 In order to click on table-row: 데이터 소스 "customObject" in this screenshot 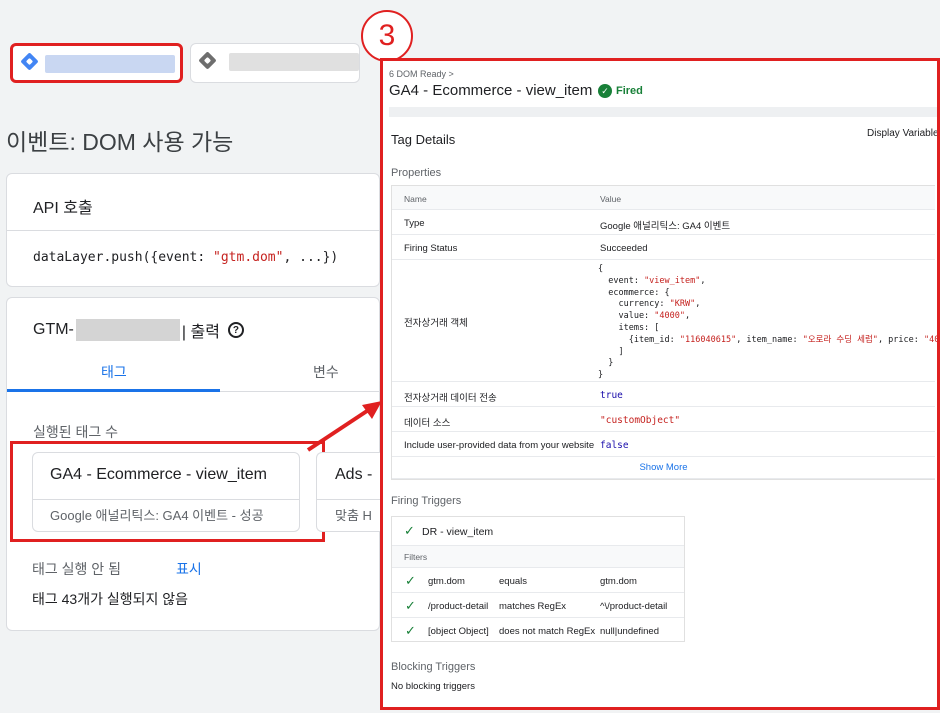, I will do `click(663, 419)`.